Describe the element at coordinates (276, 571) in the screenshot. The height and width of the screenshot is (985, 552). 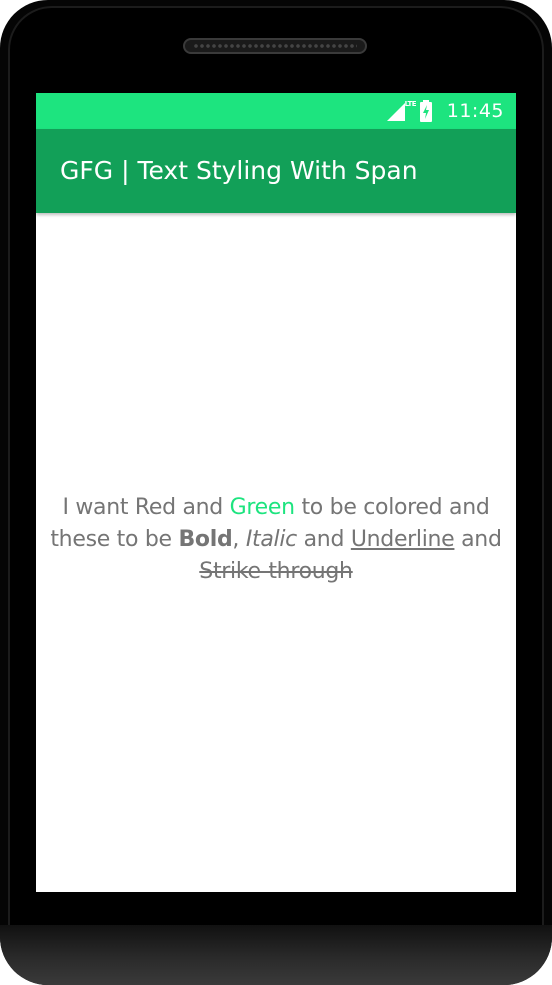
I see `strikethrough-span: Strike-through` at that location.